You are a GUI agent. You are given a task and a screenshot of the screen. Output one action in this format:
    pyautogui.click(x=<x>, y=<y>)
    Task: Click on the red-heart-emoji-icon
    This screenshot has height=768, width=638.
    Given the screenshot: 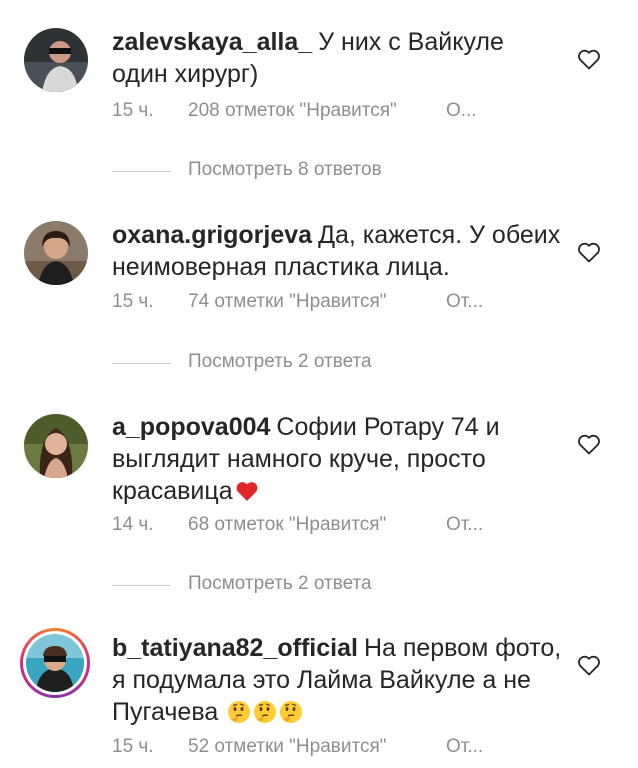 What is the action you would take?
    pyautogui.click(x=247, y=491)
    